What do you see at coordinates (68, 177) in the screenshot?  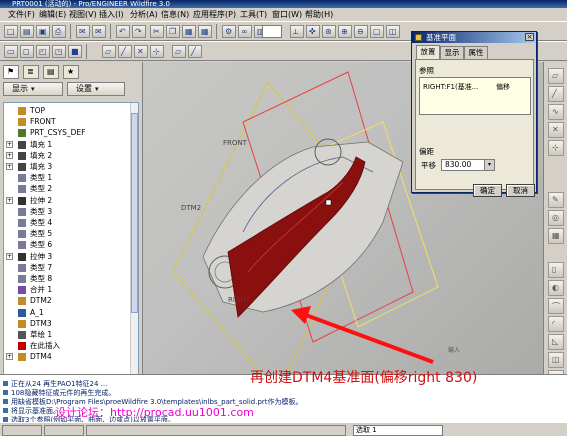 I see `tree-item: 类型 1` at bounding box center [68, 177].